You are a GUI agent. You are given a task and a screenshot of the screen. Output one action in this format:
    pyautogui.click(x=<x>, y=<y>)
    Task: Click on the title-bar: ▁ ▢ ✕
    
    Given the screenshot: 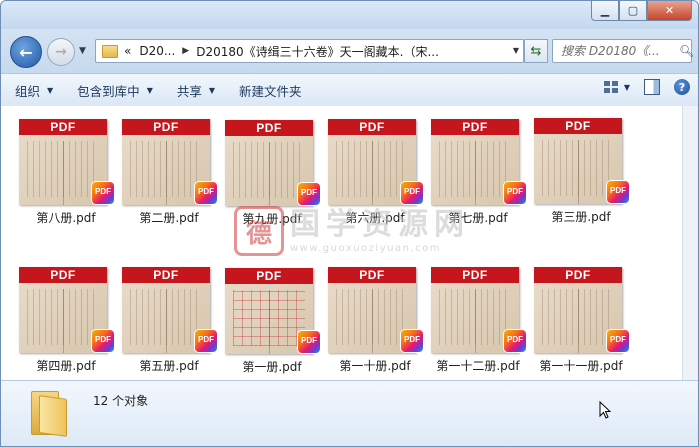 What is the action you would take?
    pyautogui.click(x=349, y=15)
    